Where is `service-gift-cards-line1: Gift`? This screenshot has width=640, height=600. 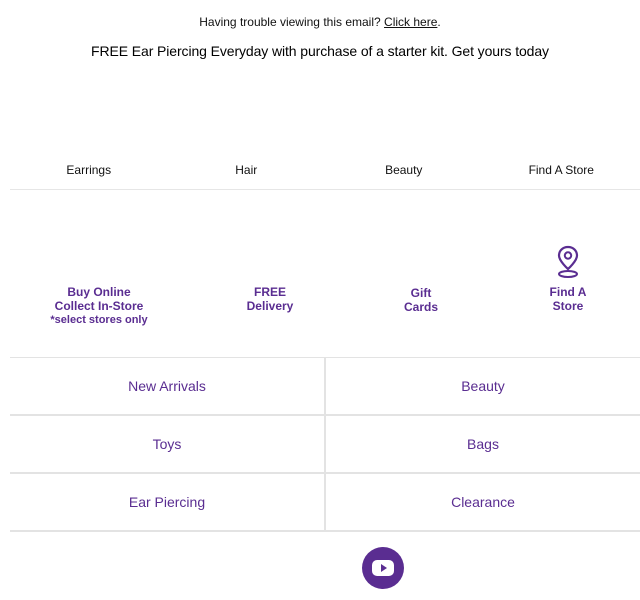 service-gift-cards-line1: Gift is located at coordinates (421, 293).